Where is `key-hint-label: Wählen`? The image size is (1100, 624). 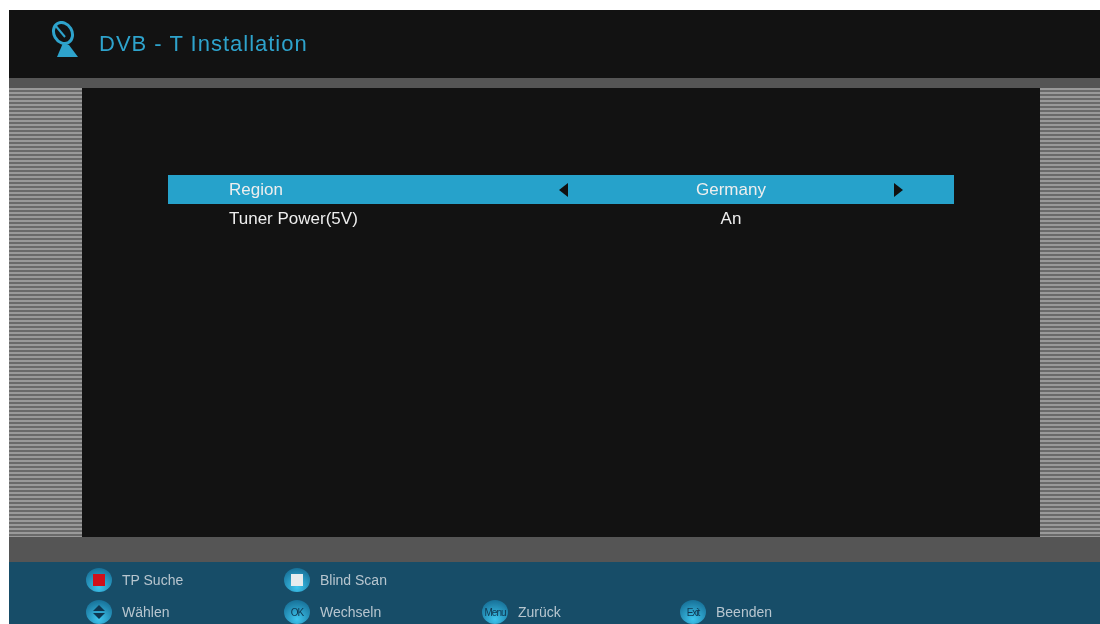 key-hint-label: Wählen is located at coordinates (146, 612).